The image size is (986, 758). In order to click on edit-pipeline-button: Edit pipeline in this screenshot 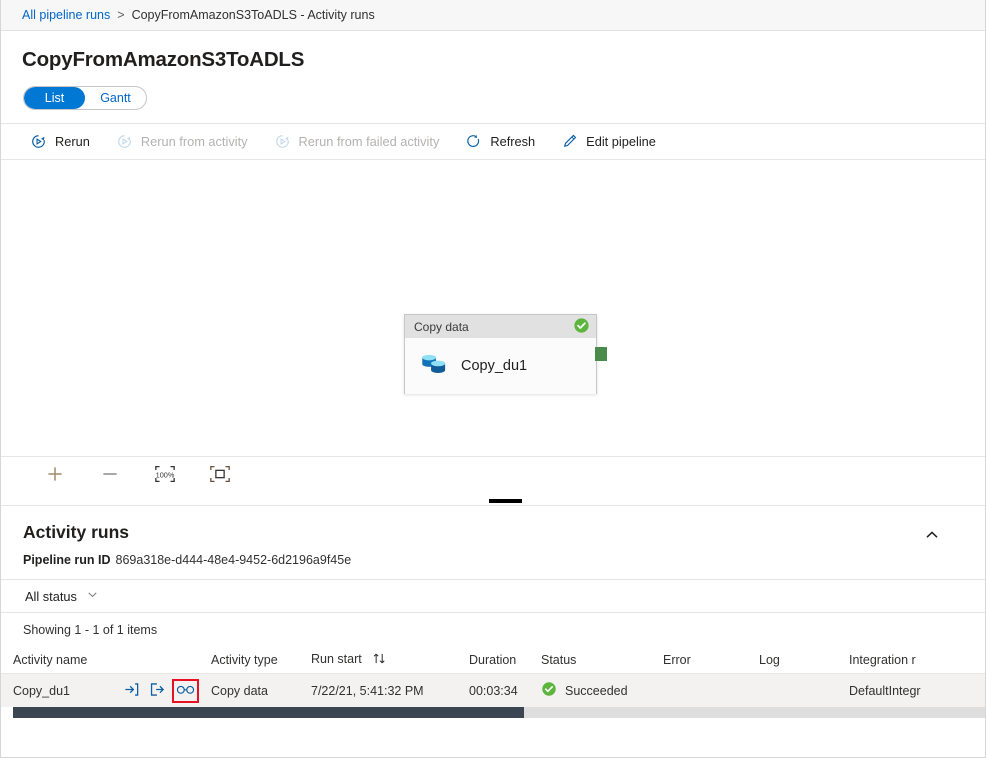, I will do `click(608, 141)`.